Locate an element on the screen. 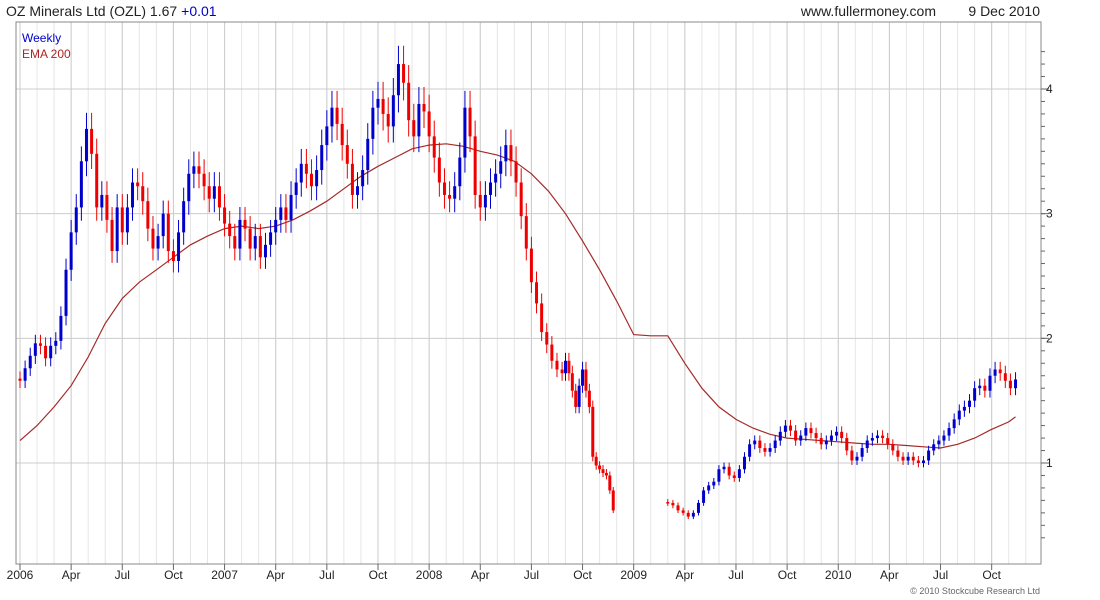 Image resolution: width=1100 pixels, height=600 pixels. x-tick-label: Jul is located at coordinates (122, 575).